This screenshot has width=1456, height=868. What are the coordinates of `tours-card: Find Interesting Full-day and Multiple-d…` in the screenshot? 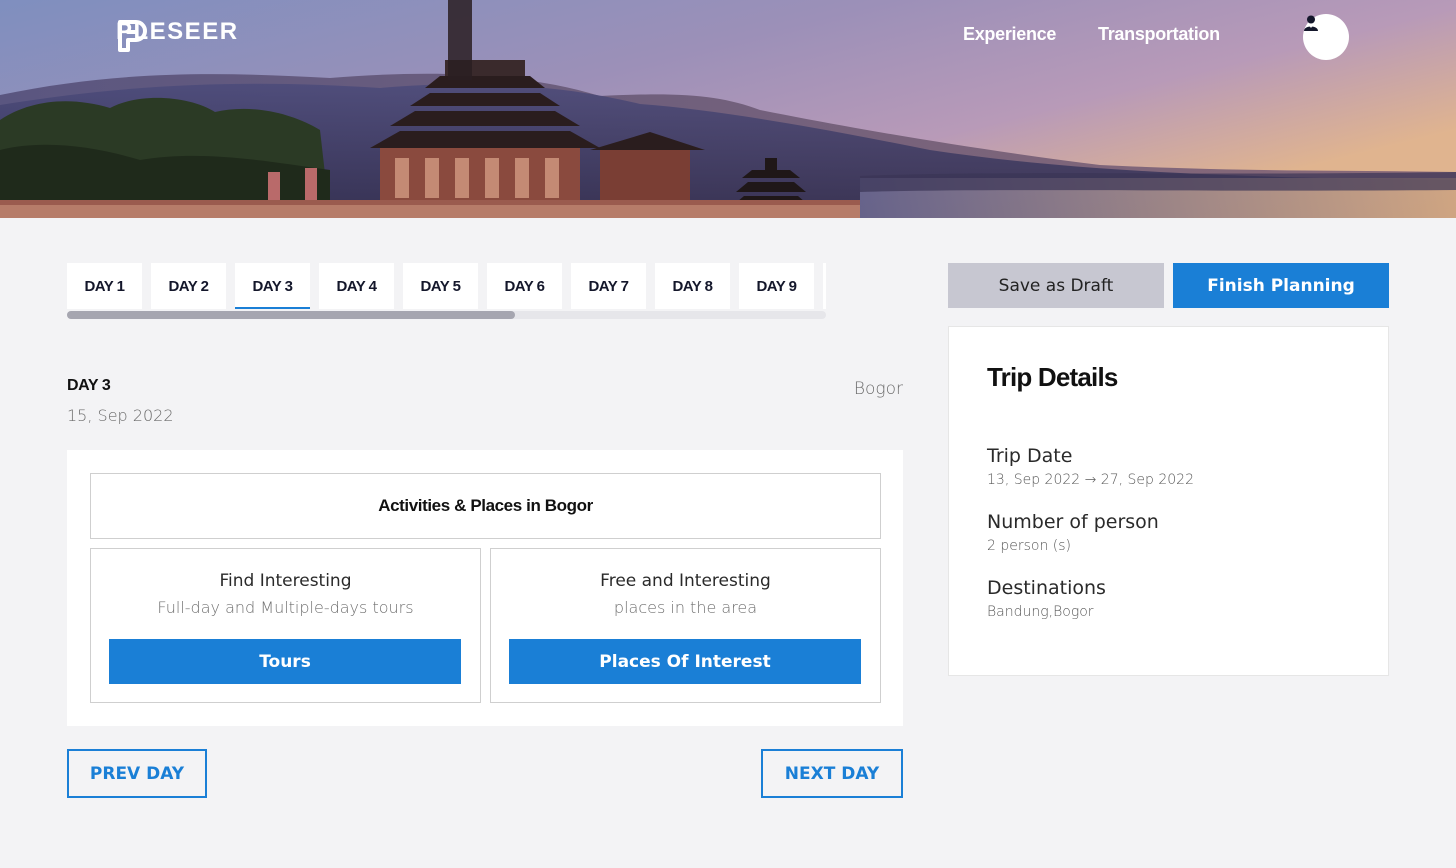 It's located at (285, 625).